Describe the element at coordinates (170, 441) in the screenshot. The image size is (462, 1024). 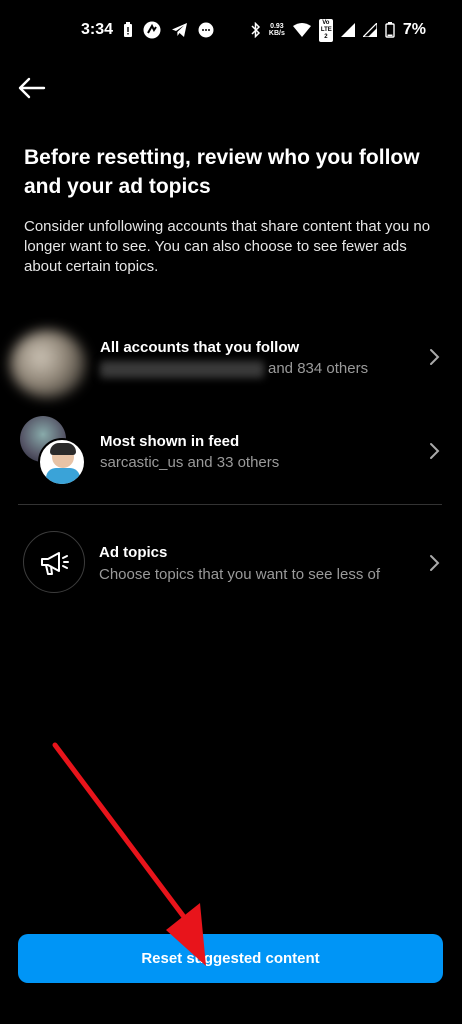
I see `most-shown-label: Most shown in feed` at that location.